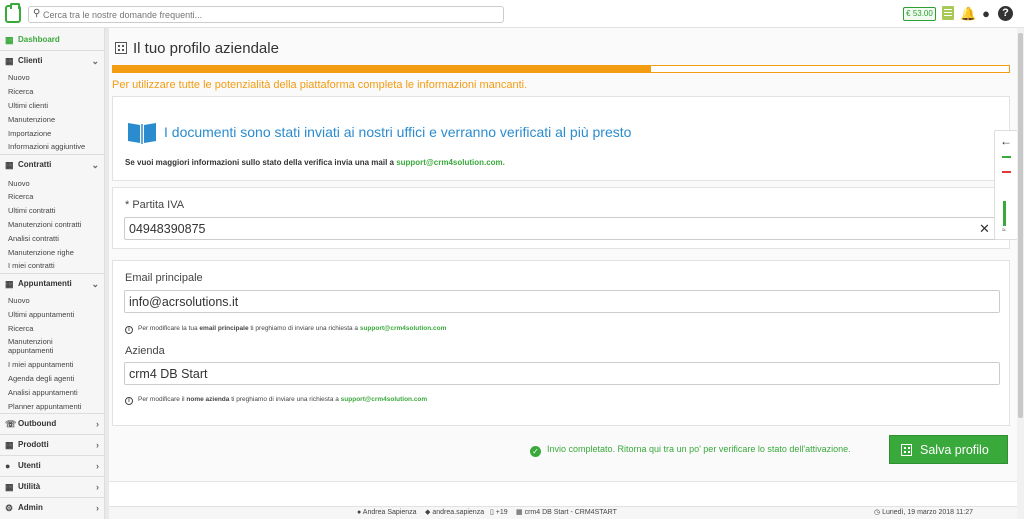  I want to click on sidebar-item-miei-contratti: I miei contratti, so click(55, 265).